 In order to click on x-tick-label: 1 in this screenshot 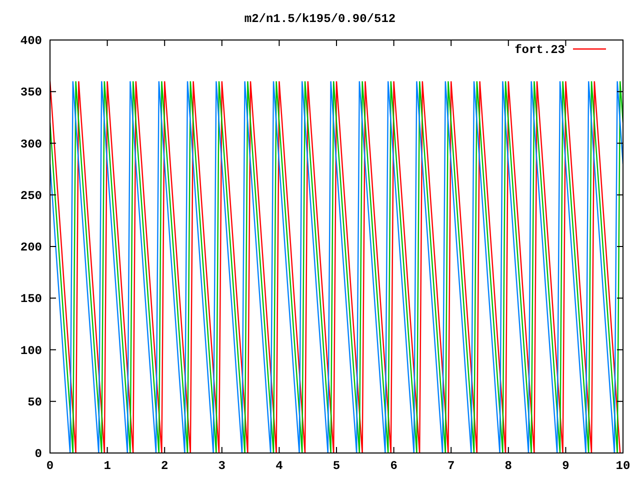, I will do `click(107, 466)`.